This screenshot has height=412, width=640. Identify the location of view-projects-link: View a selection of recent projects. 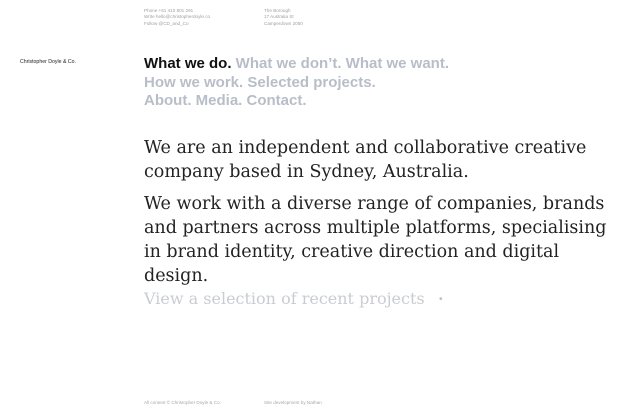
(284, 299).